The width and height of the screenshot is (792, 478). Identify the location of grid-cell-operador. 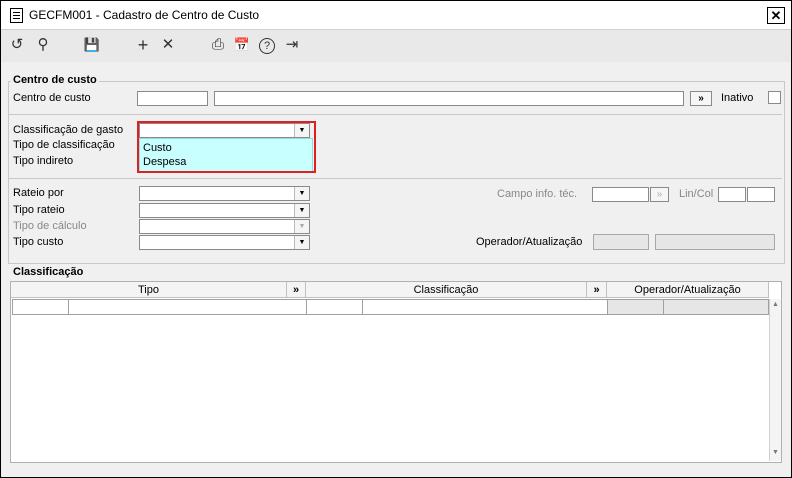
(635, 307).